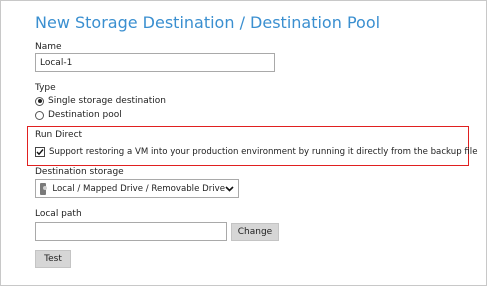  Describe the element at coordinates (48, 47) in the screenshot. I see `name-label: Name` at that location.